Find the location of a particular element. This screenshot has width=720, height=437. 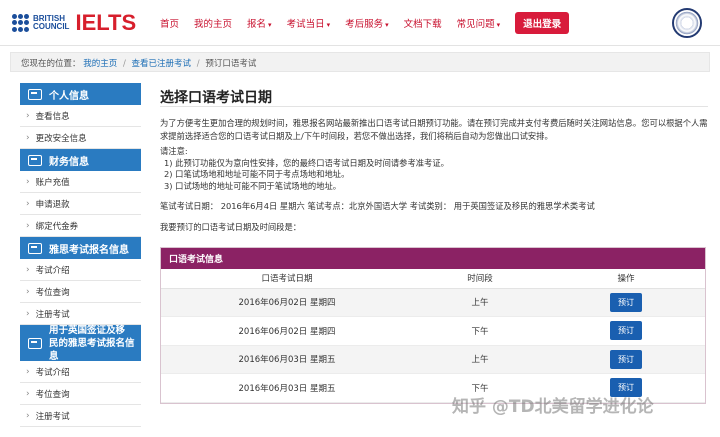

british-council-dots-icon is located at coordinates (21, 23).